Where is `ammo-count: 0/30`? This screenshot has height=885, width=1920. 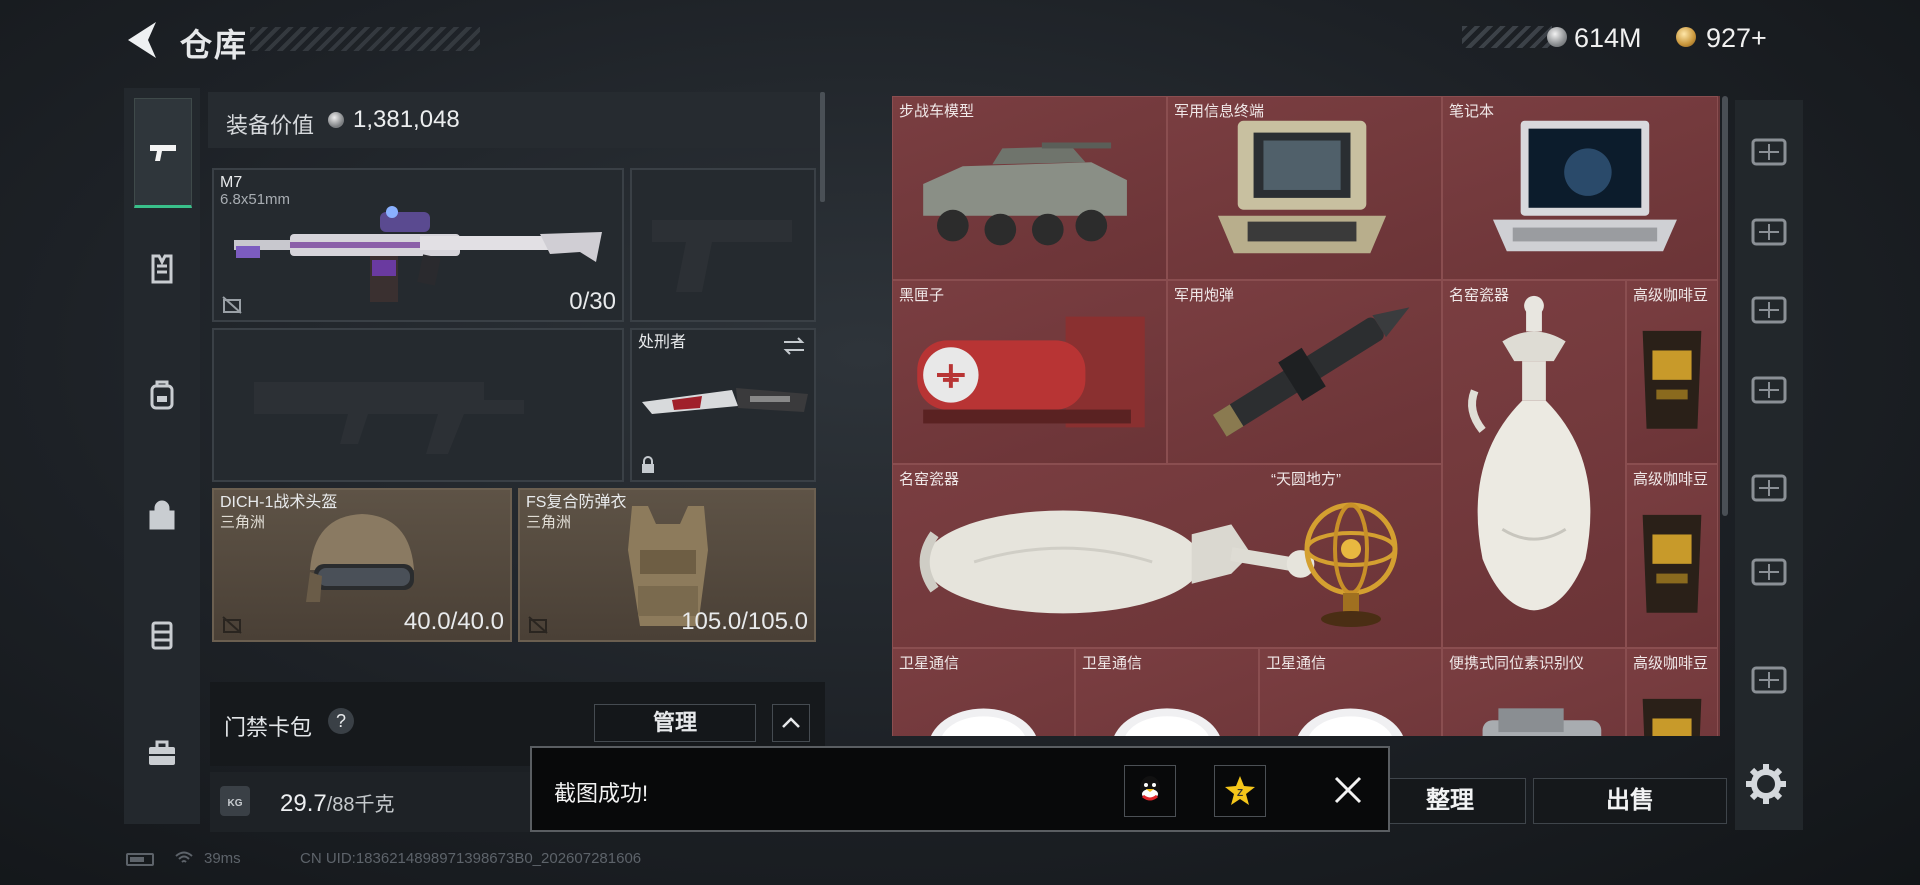
ammo-count: 0/30 is located at coordinates (592, 301).